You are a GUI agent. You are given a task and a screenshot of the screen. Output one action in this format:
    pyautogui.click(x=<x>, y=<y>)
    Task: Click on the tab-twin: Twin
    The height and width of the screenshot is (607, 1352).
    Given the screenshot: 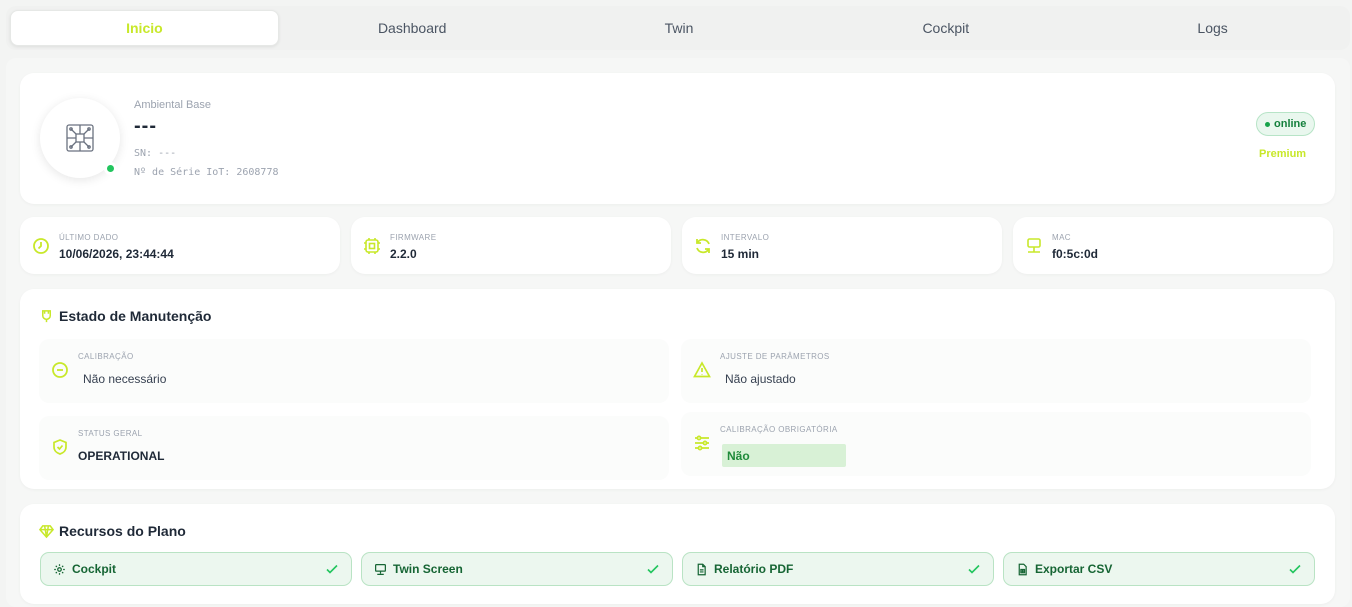 What is the action you would take?
    pyautogui.click(x=679, y=28)
    